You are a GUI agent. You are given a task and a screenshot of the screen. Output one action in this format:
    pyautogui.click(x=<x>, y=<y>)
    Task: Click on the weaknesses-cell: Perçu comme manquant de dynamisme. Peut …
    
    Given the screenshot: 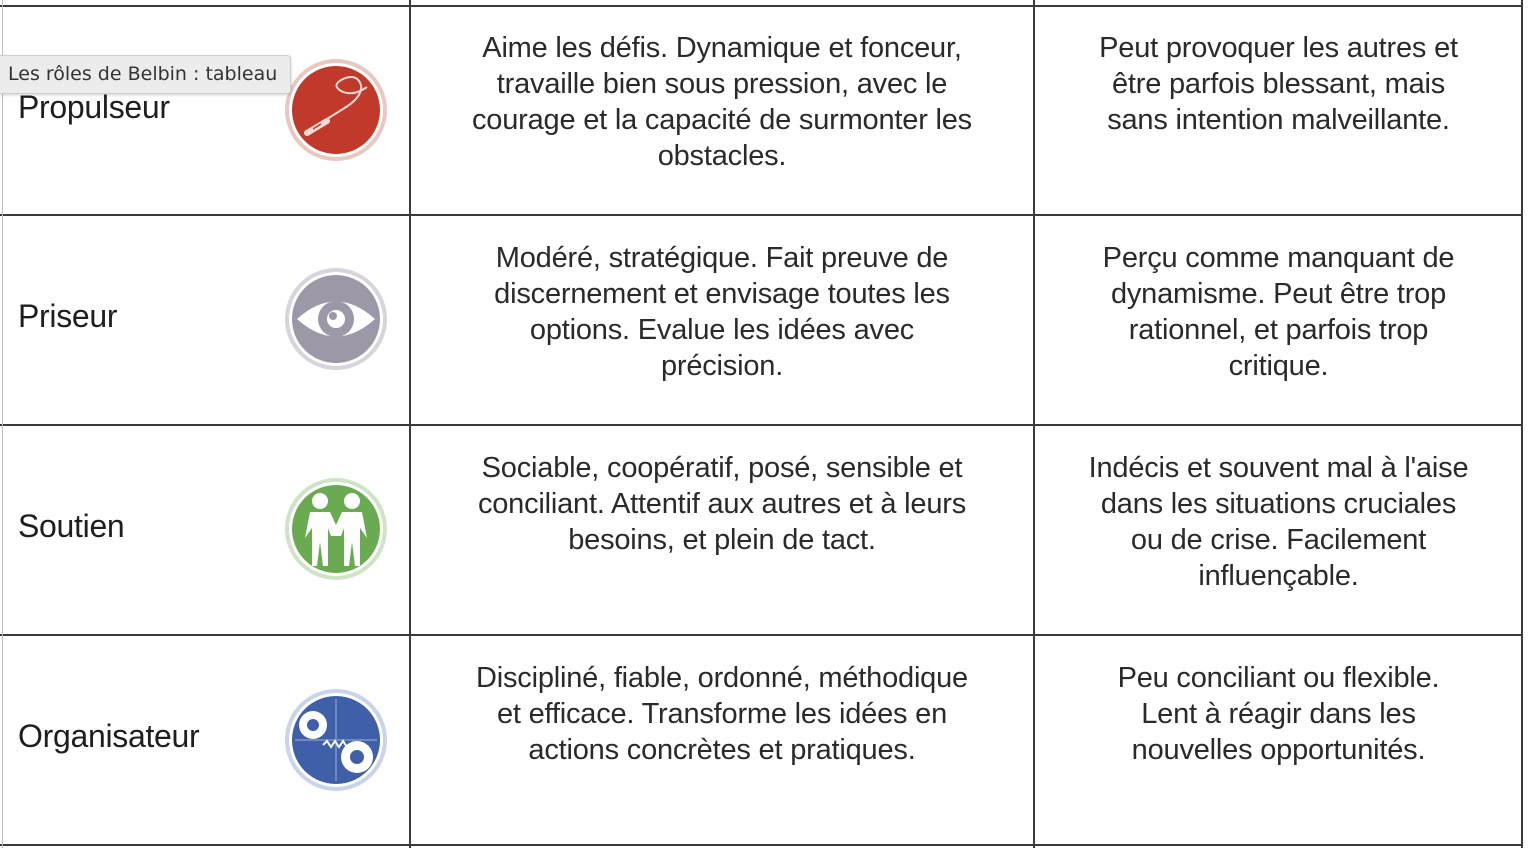 What is the action you would take?
    pyautogui.click(x=1278, y=312)
    